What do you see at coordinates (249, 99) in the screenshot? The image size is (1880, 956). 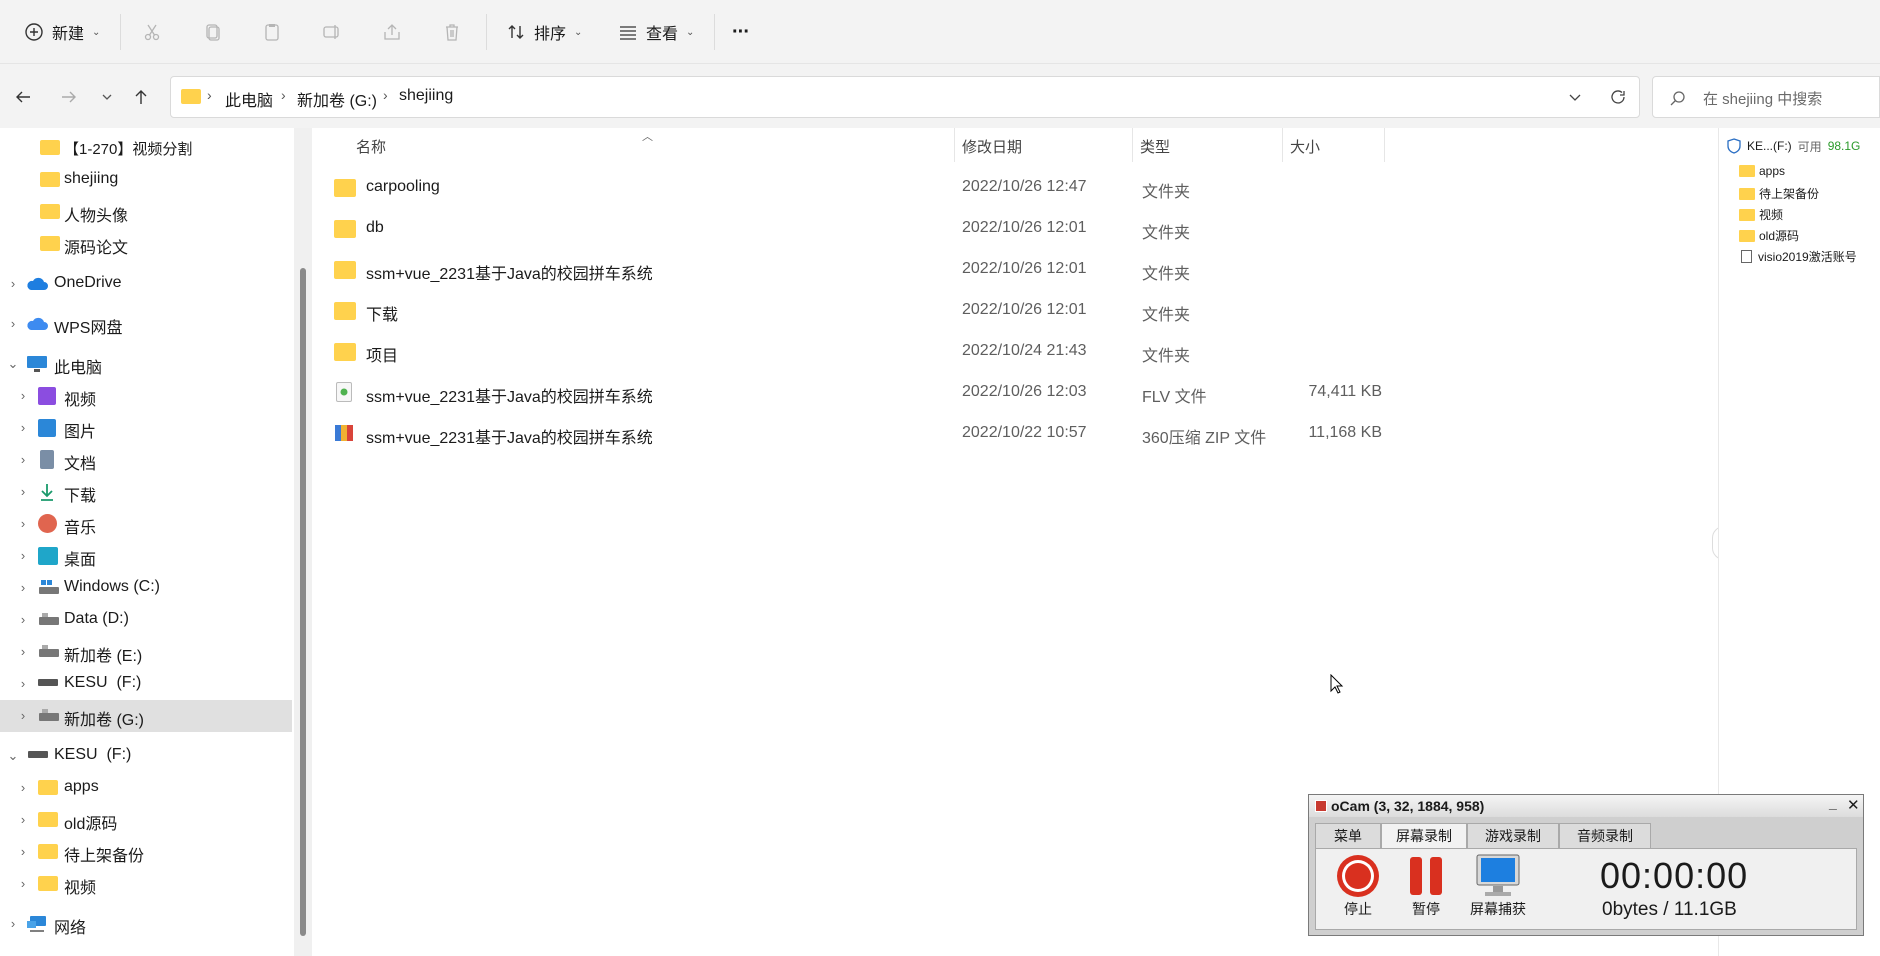 I see `breadcrumb-this-pc: 此电脑` at bounding box center [249, 99].